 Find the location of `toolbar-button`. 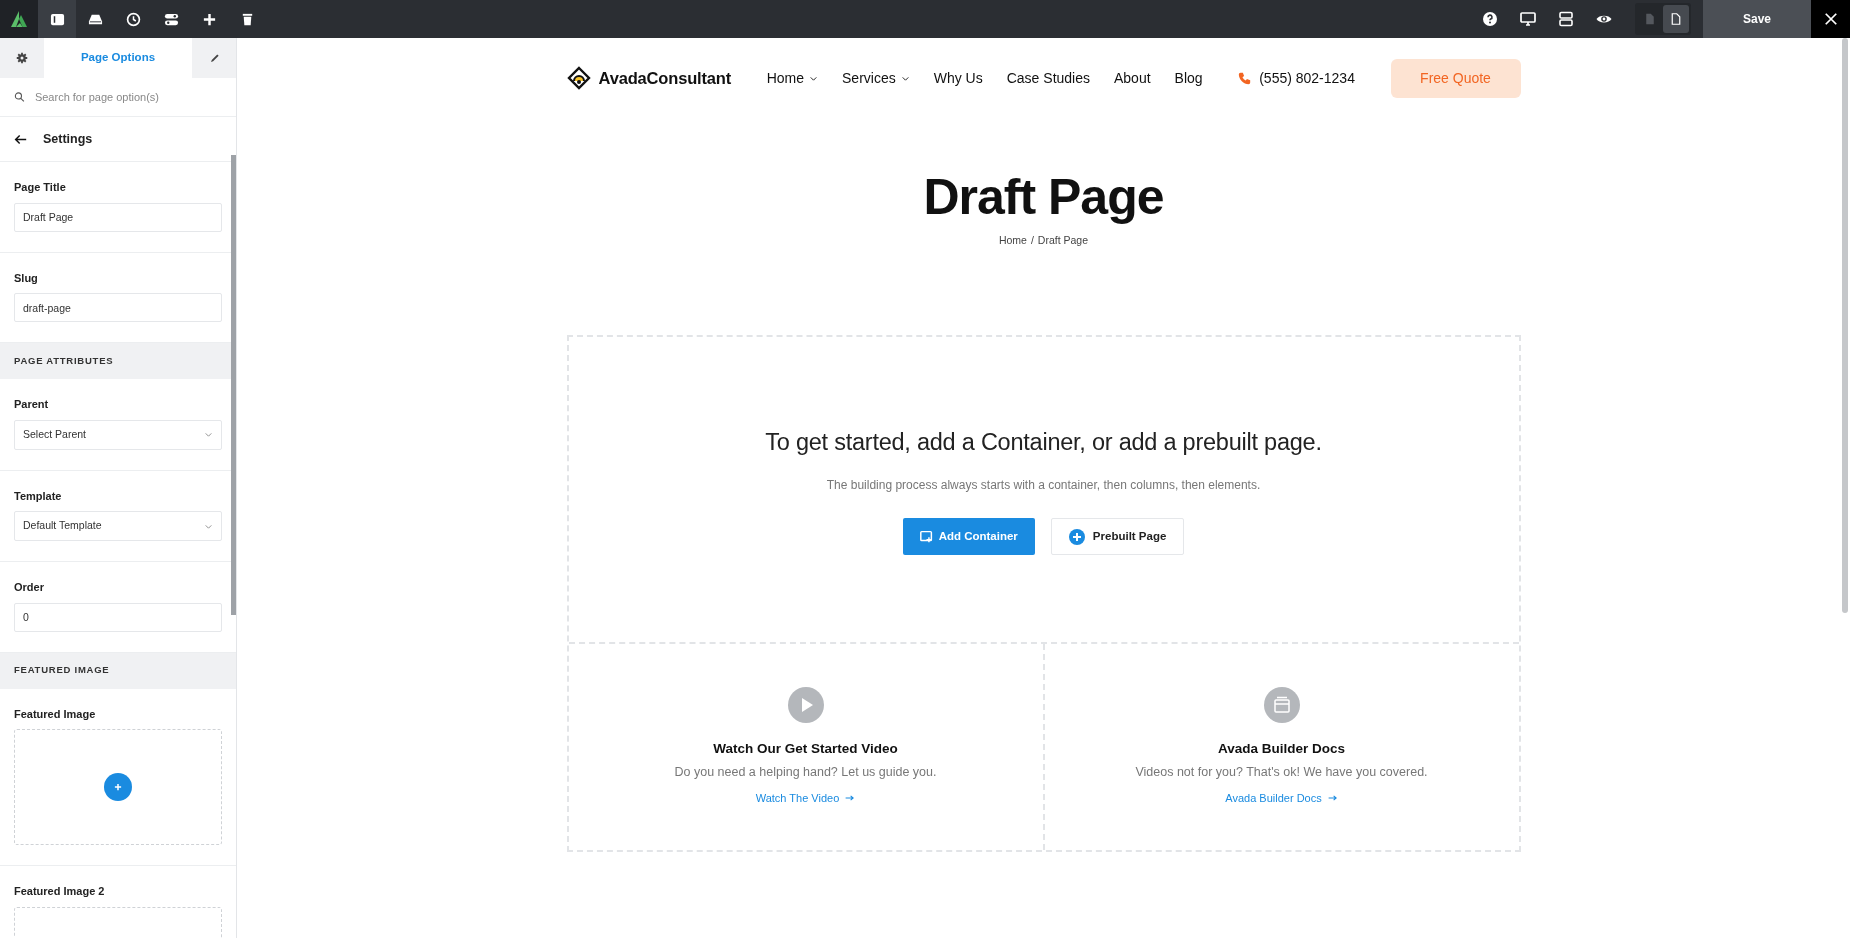

toolbar-button is located at coordinates (57, 19).